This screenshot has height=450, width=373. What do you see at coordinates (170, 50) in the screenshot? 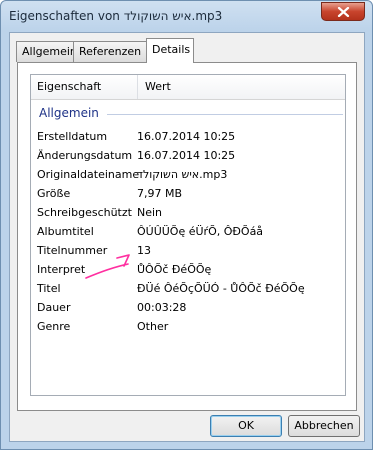
I see `tab-details: Details` at bounding box center [170, 50].